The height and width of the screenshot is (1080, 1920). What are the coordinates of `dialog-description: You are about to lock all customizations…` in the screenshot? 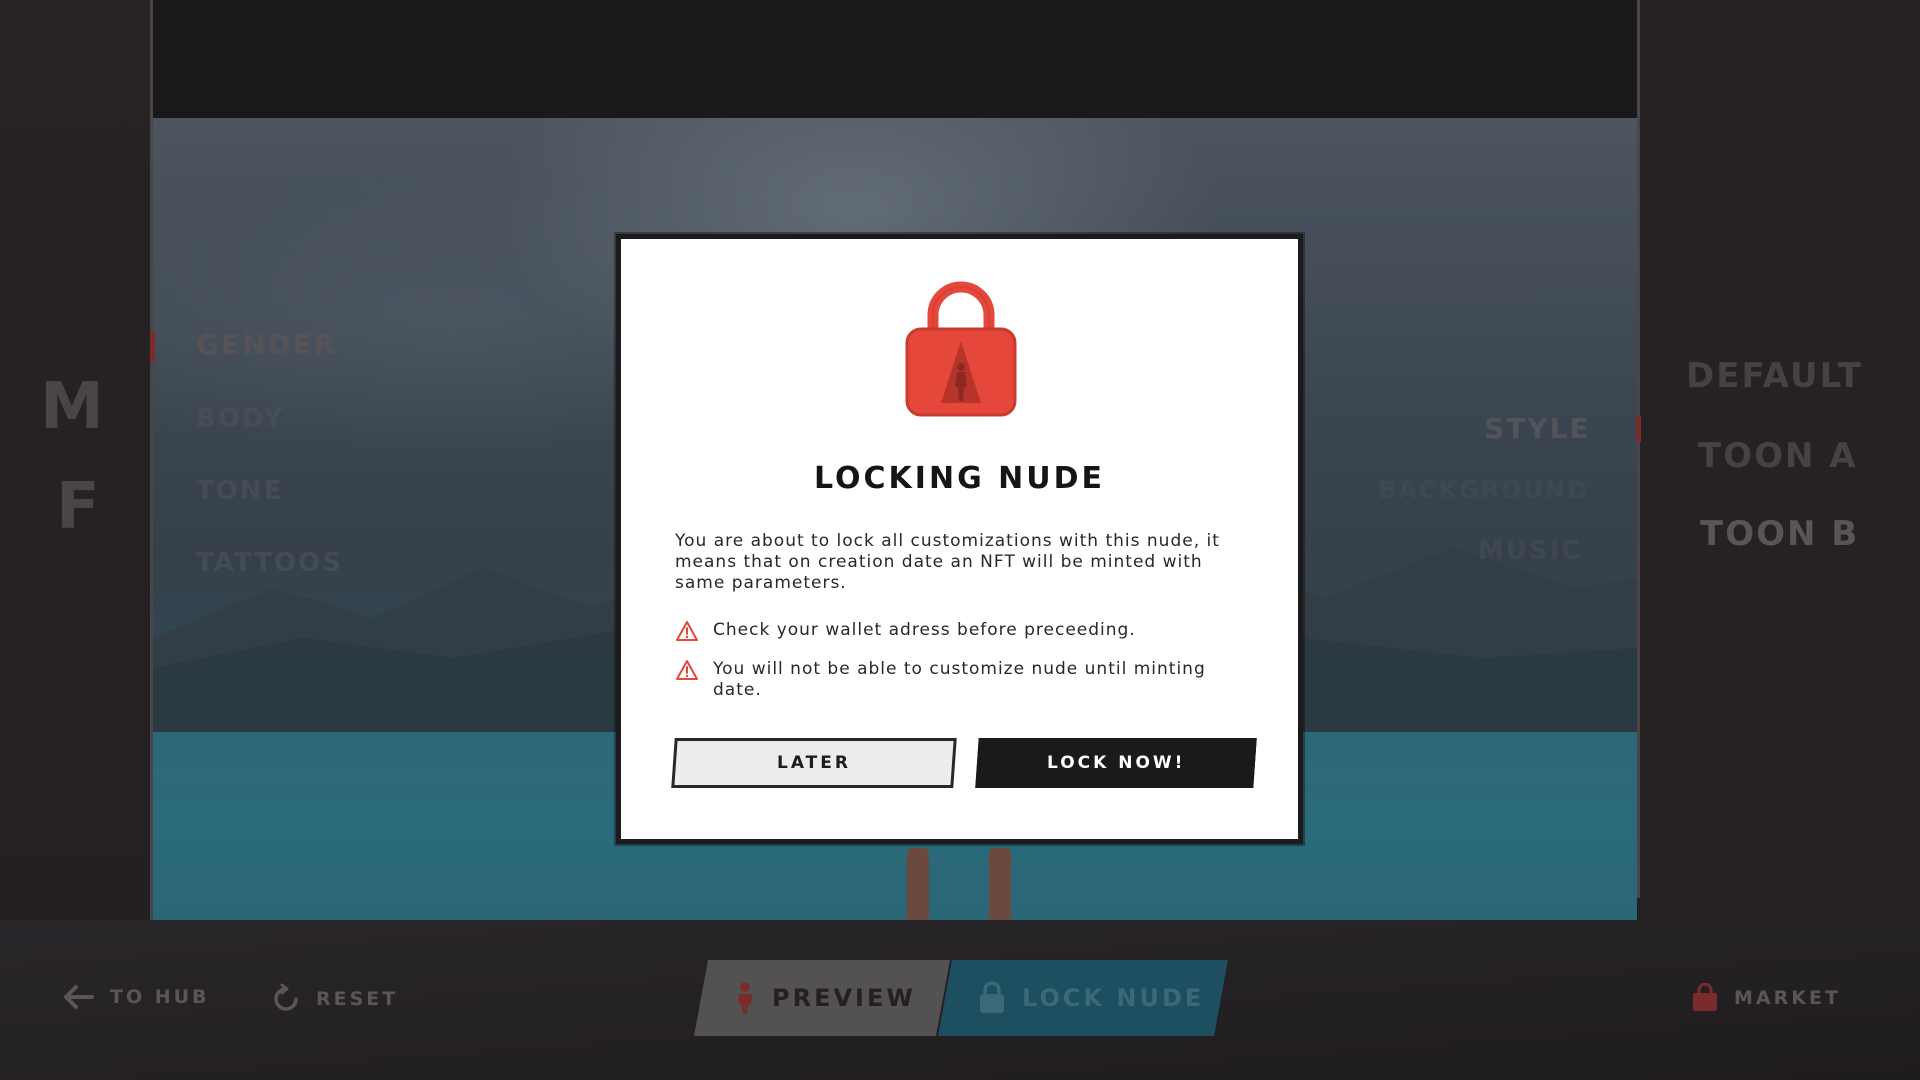 It's located at (947, 562).